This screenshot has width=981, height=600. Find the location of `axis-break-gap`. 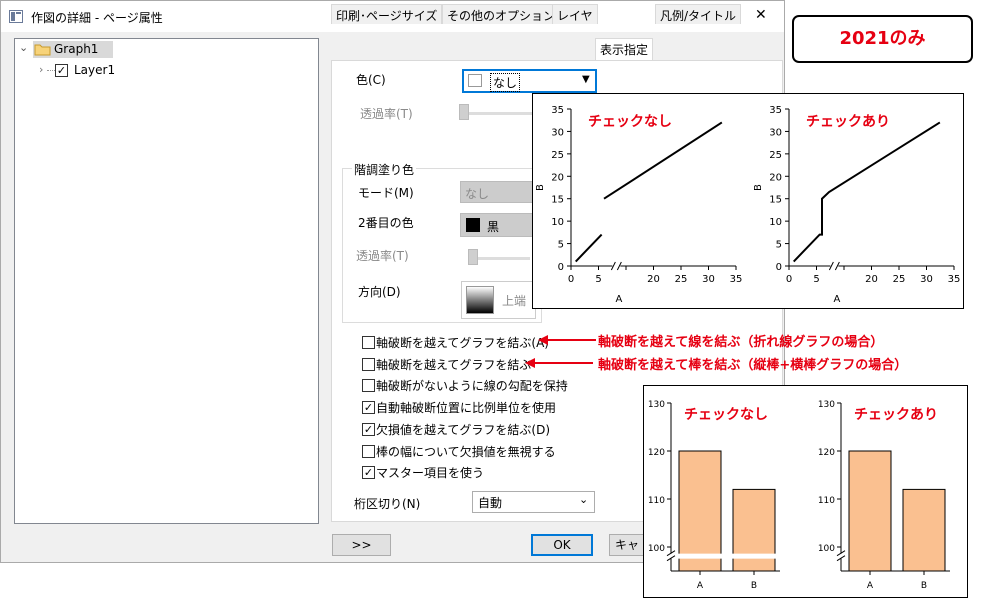

axis-break-gap is located at coordinates (723, 556).